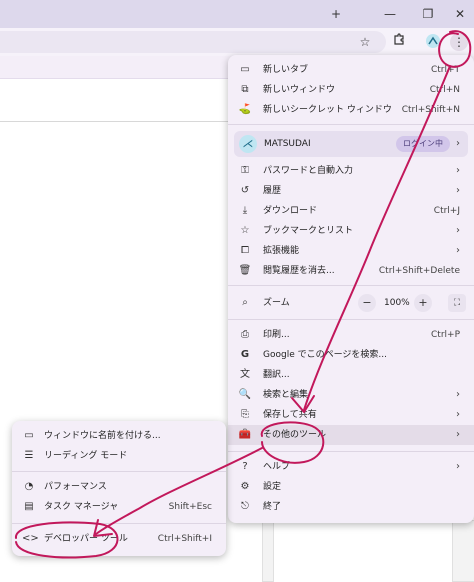 This screenshot has height=582, width=474. I want to click on history-icon: ↺, so click(245, 190).